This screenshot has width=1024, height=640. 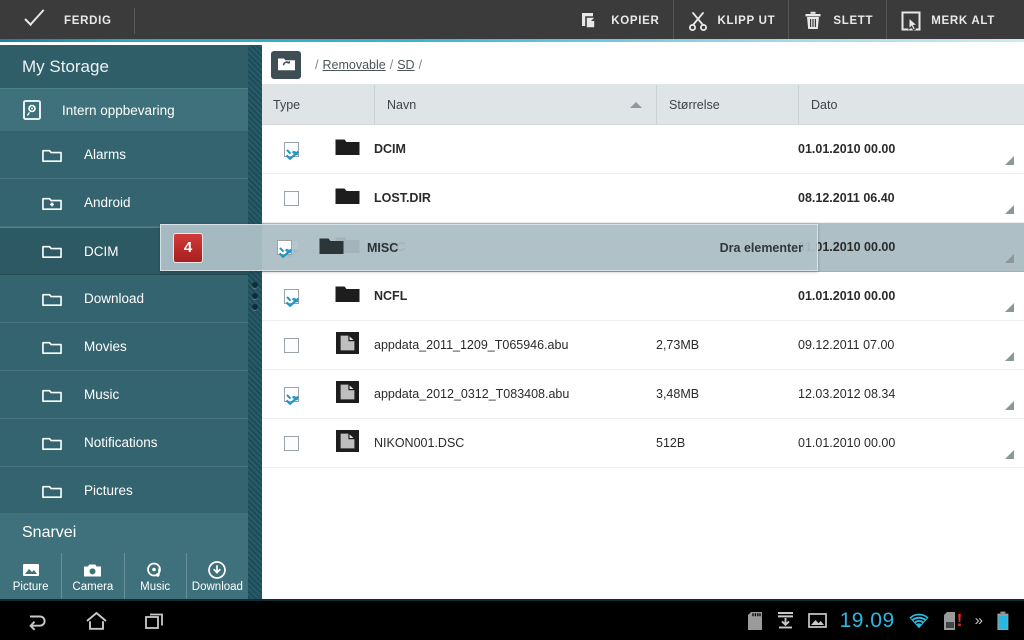 I want to click on check-icon, so click(x=37, y=21).